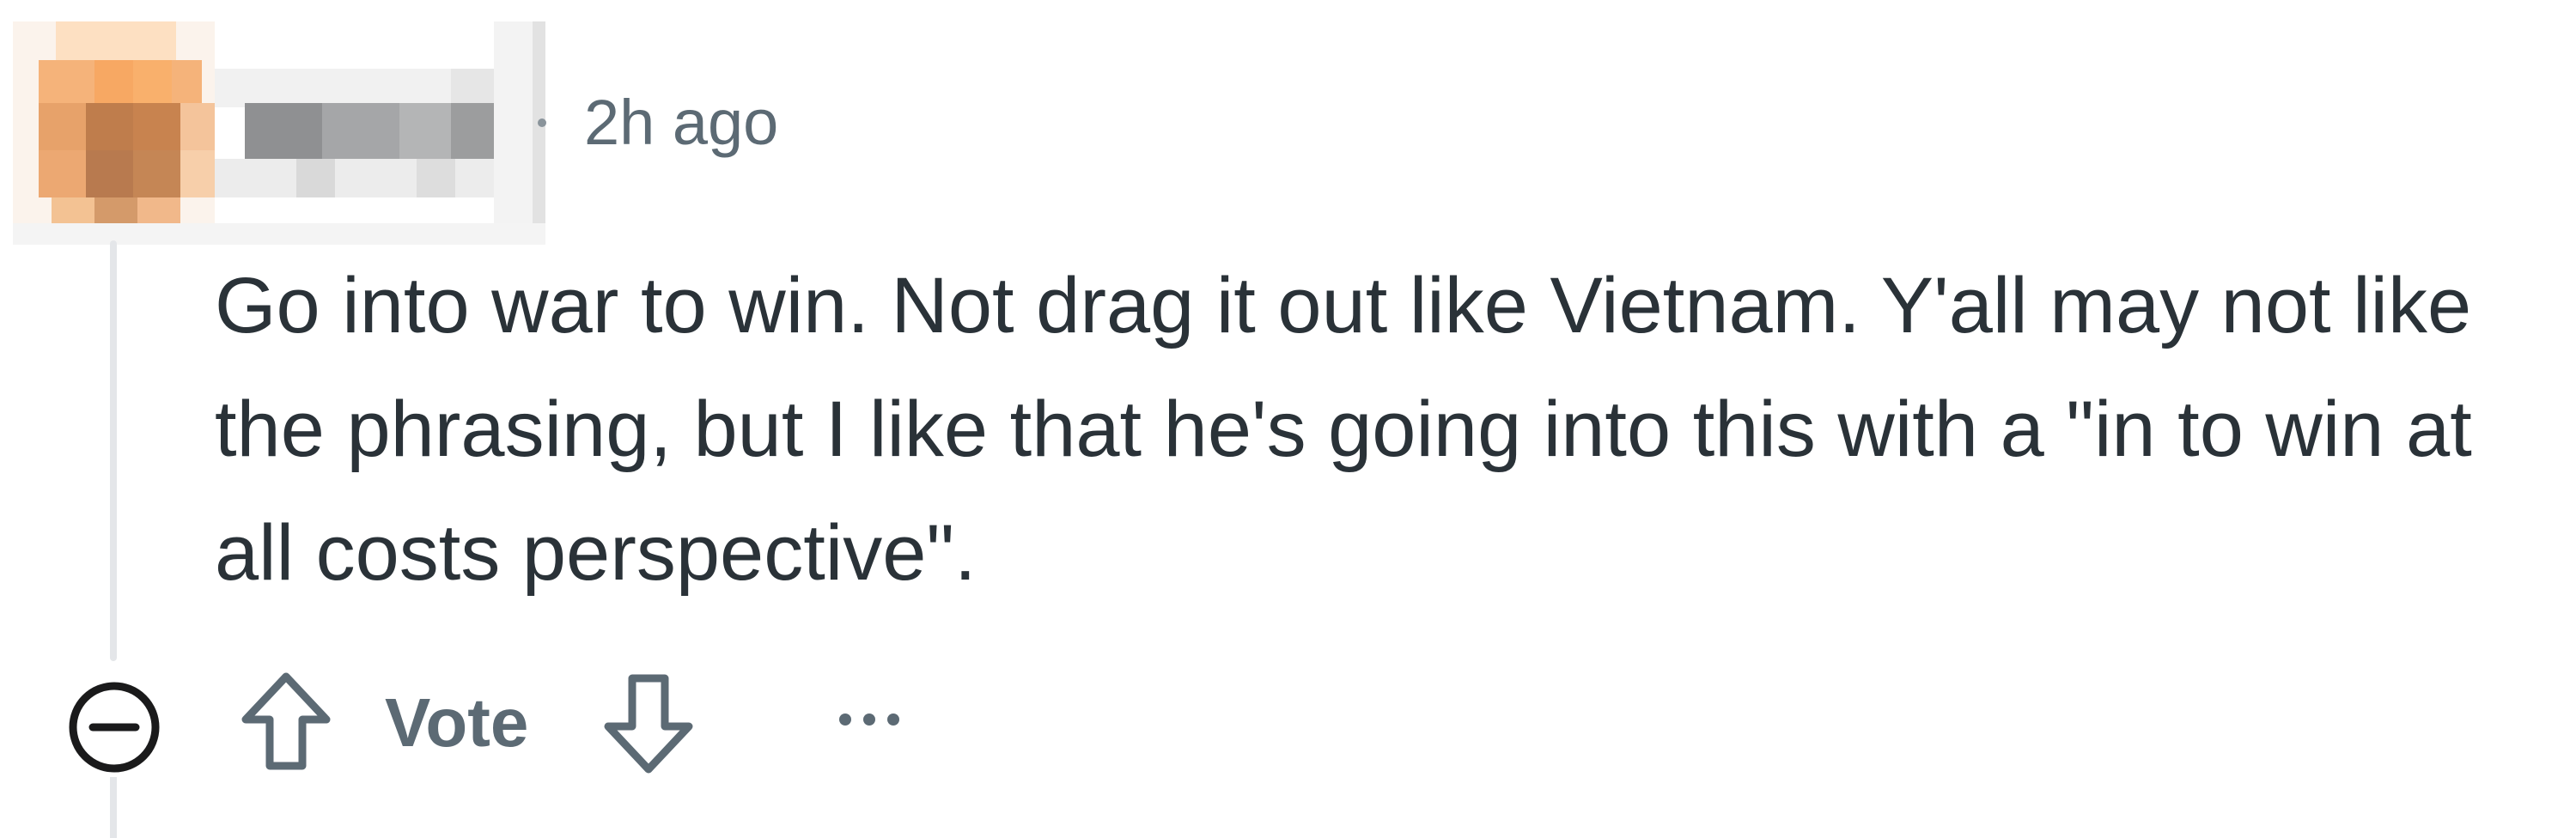  What do you see at coordinates (286, 721) in the screenshot?
I see `arrow-up-outline-icon` at bounding box center [286, 721].